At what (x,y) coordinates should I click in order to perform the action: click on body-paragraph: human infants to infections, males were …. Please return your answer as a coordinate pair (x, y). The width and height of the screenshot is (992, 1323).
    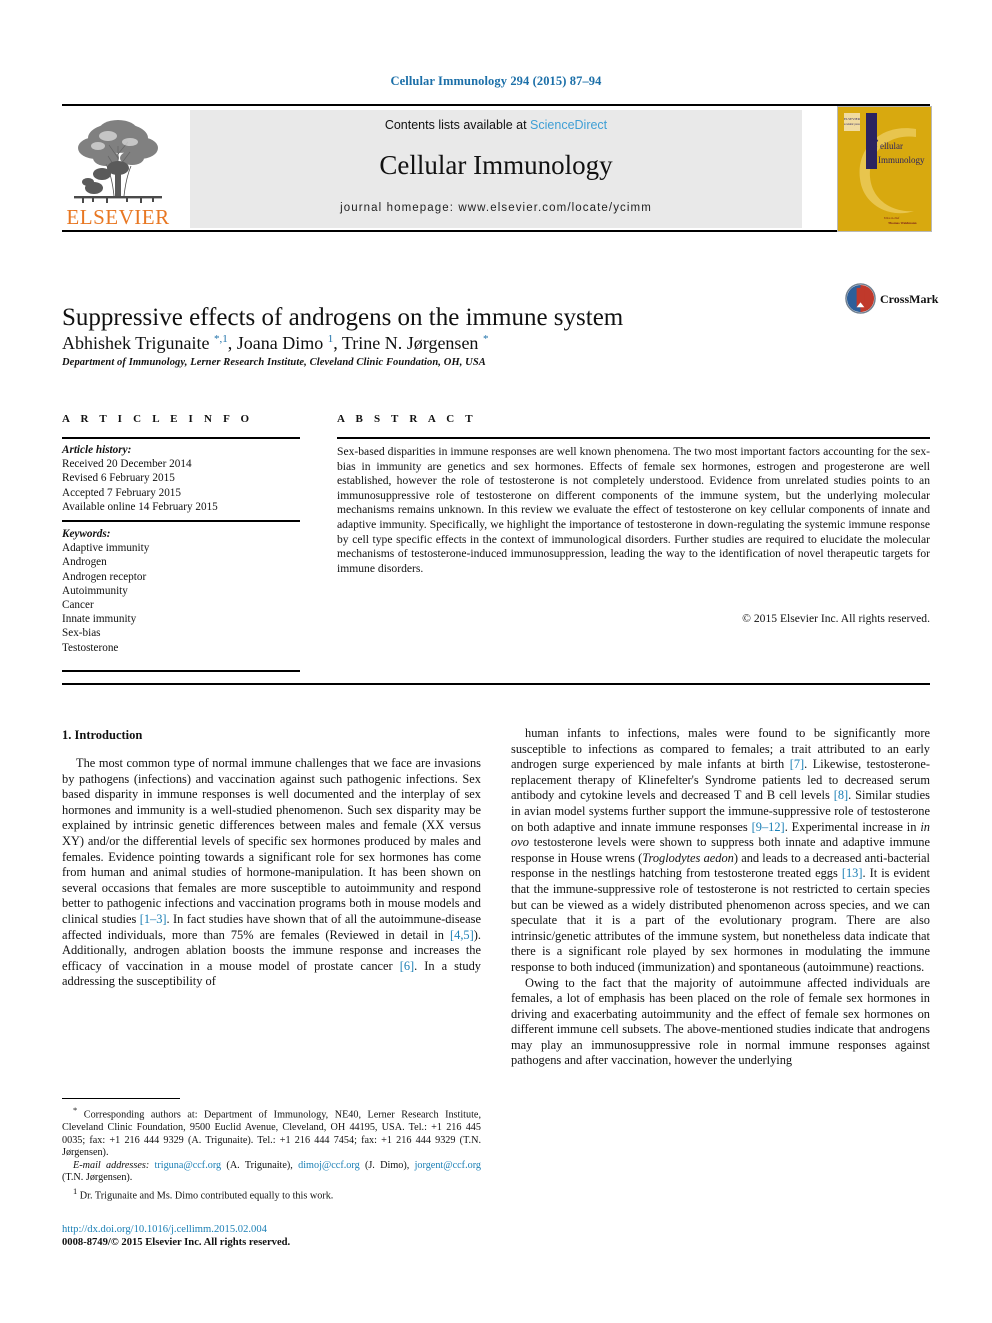
    Looking at the image, I should click on (720, 850).